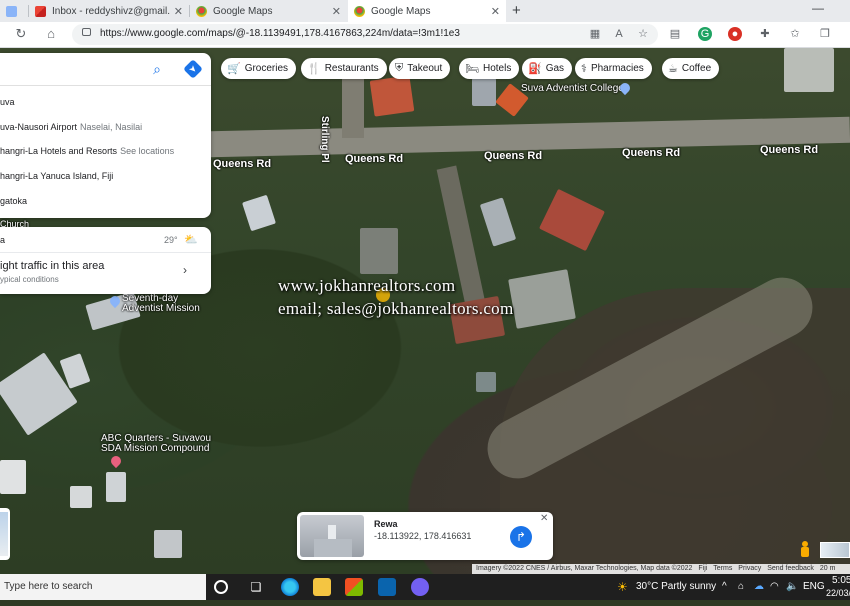  What do you see at coordinates (157, 69) in the screenshot?
I see `search-icon: ⌕` at bounding box center [157, 69].